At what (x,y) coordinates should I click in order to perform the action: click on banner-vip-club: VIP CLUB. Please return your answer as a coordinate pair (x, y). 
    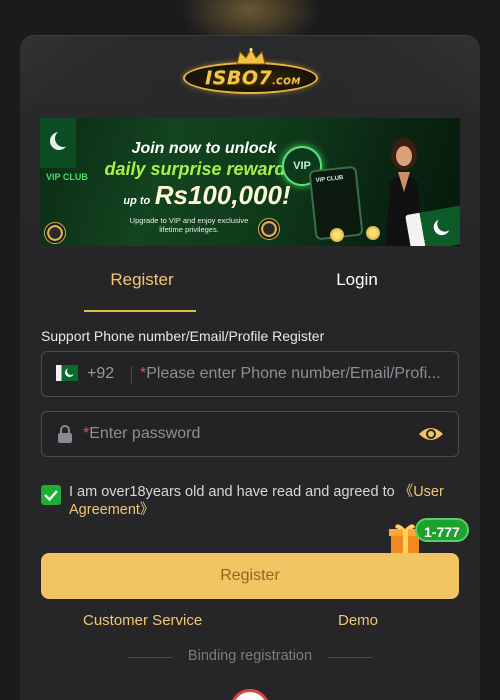
    Looking at the image, I should click on (67, 177).